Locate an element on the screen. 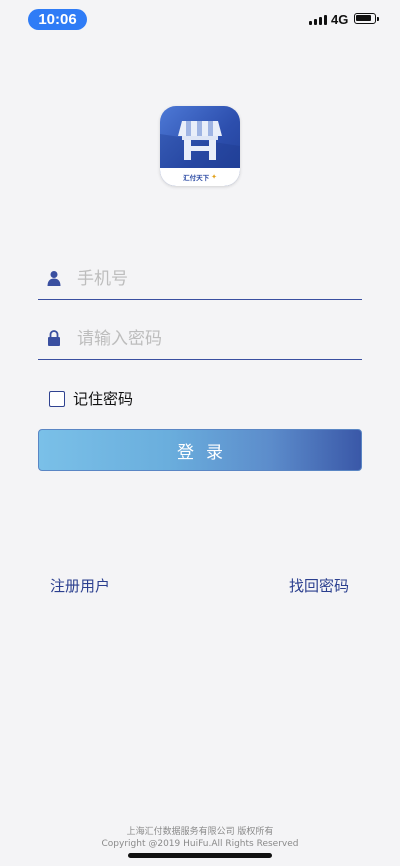  register-link: 注册用户 is located at coordinates (80, 585).